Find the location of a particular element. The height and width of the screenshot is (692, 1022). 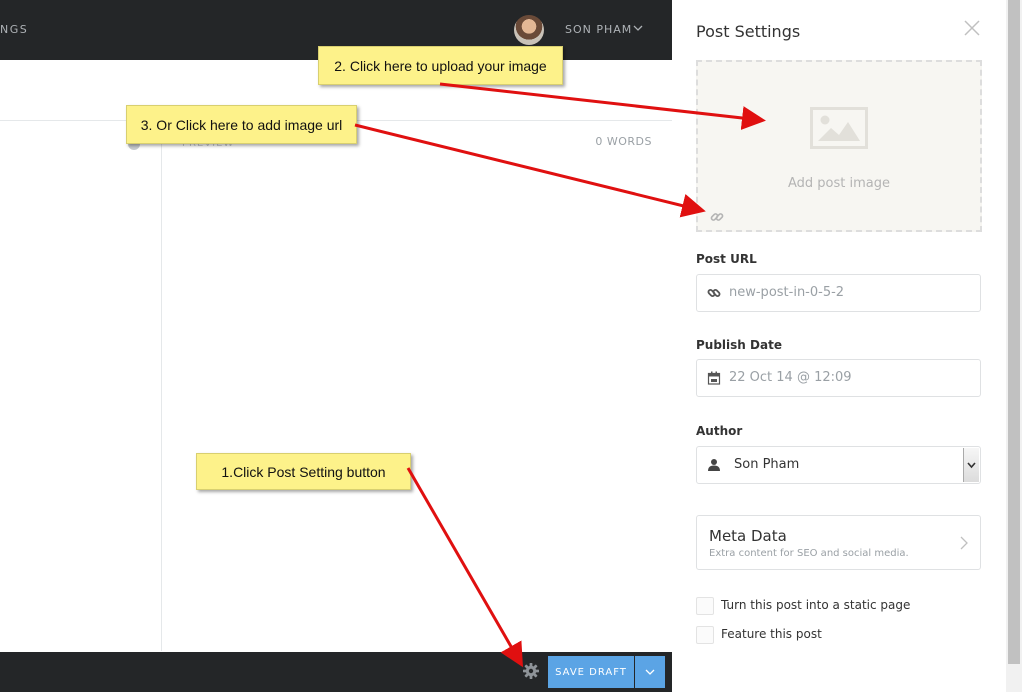

feature-post-label: Feature this post is located at coordinates (771, 634).